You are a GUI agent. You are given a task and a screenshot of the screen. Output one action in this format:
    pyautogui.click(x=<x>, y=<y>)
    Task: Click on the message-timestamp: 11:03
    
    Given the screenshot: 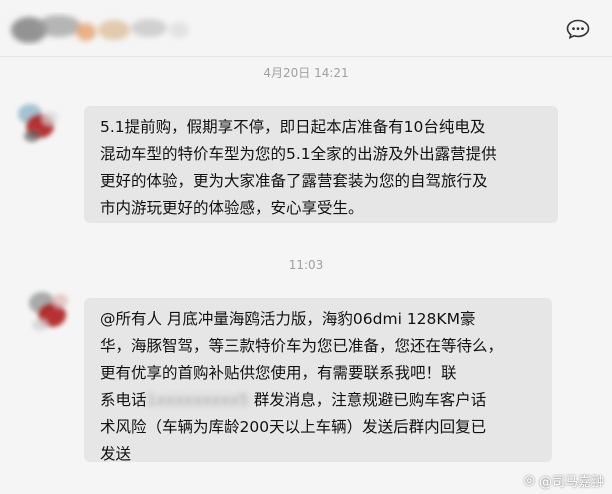 What is the action you would take?
    pyautogui.click(x=306, y=265)
    